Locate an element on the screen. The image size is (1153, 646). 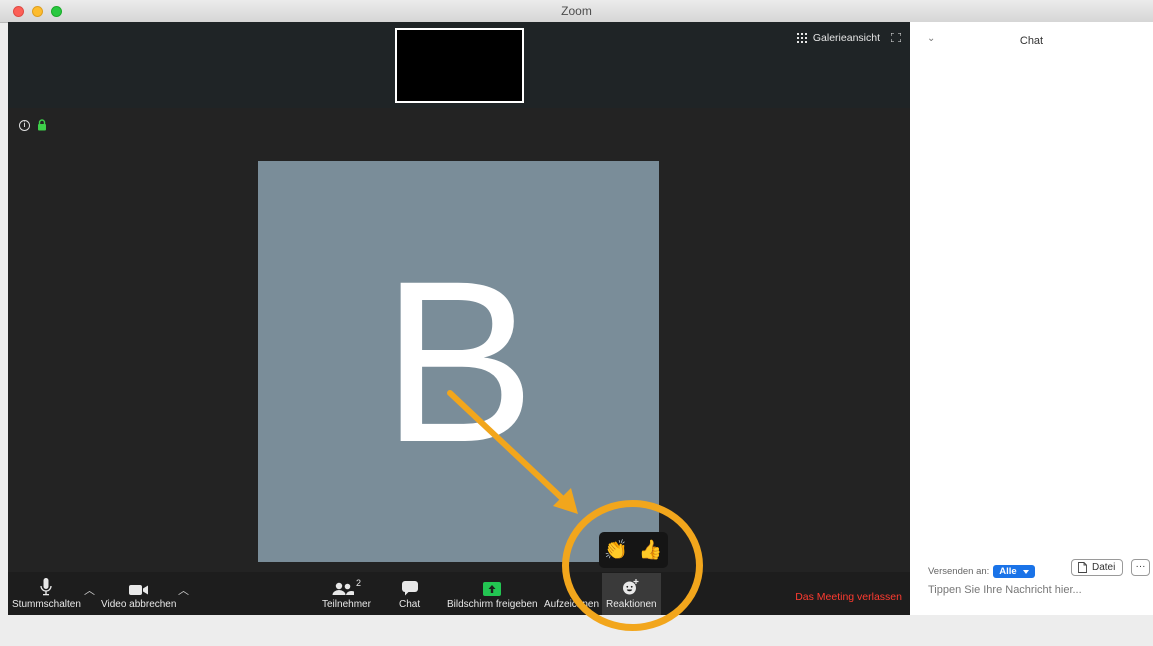
recipient-dropdown: Alle is located at coordinates (1014, 571).